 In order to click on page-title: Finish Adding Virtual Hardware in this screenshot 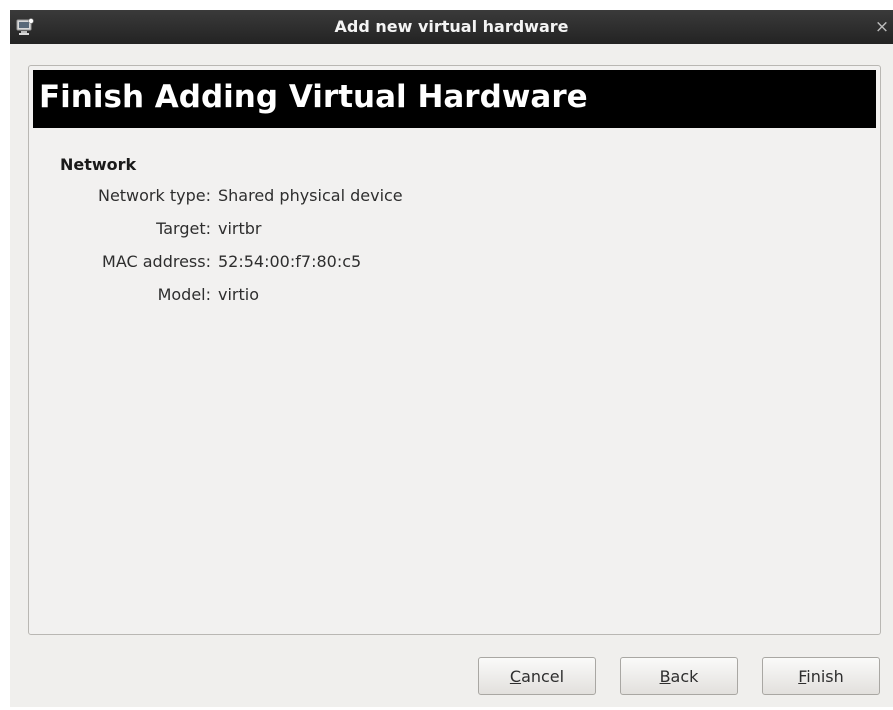, I will do `click(313, 97)`.